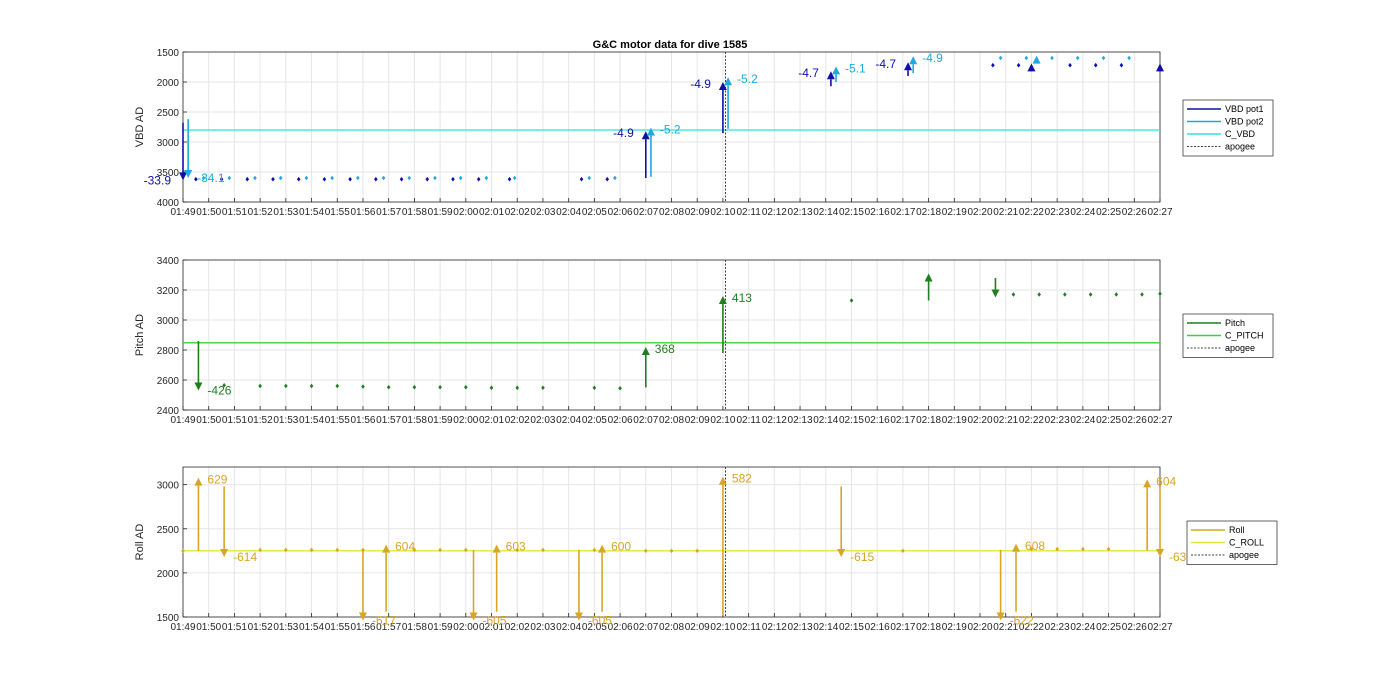  Describe the element at coordinates (491, 420) in the screenshot. I see `x-tick-label: 02:01` at that location.